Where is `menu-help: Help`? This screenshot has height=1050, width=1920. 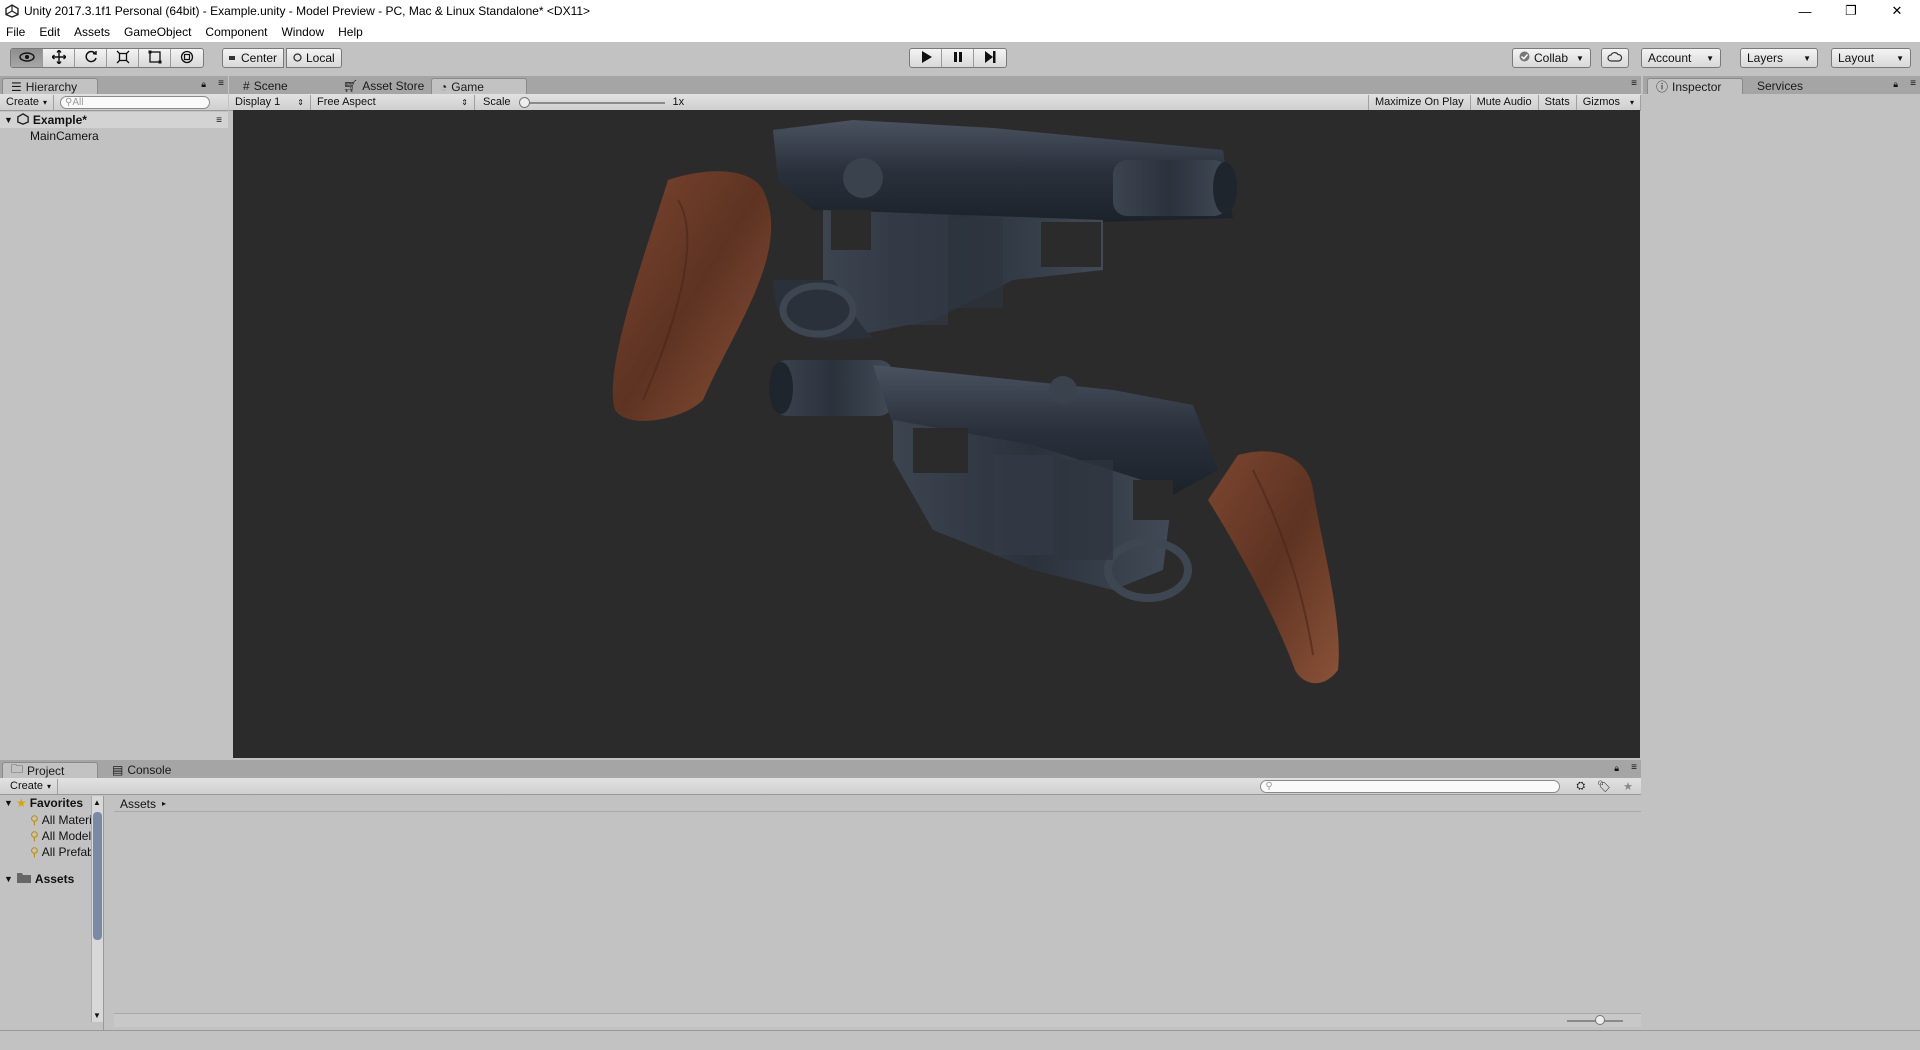
menu-help: Help is located at coordinates (350, 32).